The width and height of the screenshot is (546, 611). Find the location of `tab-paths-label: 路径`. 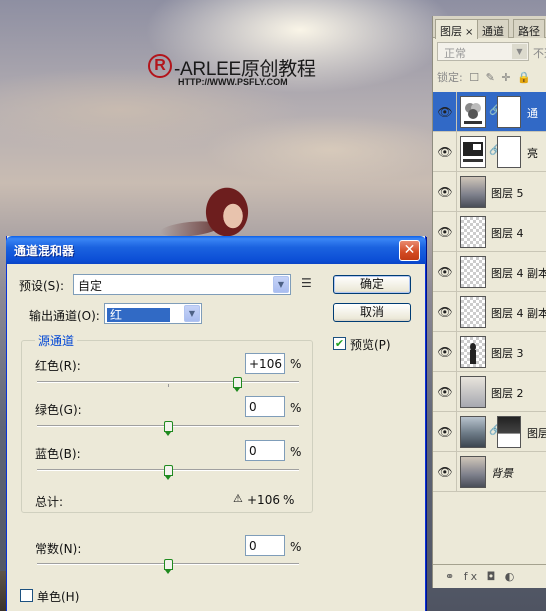

tab-paths-label: 路径 is located at coordinates (529, 31).